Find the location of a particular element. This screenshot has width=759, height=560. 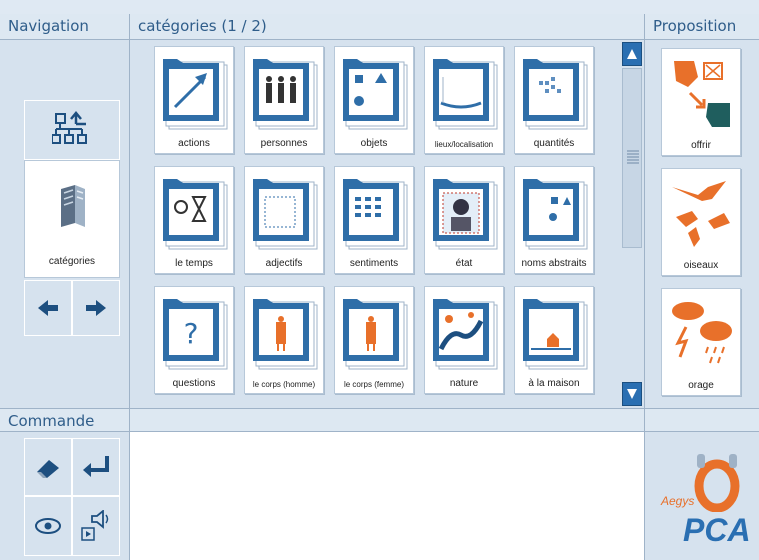

scroll-down-button is located at coordinates (632, 394).